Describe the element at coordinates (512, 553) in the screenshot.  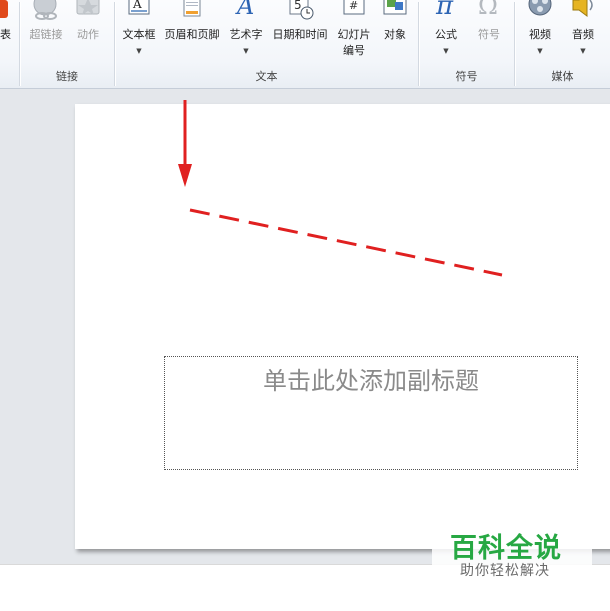
I see `watermark-logo: 百科全说 助你轻松解决` at that location.